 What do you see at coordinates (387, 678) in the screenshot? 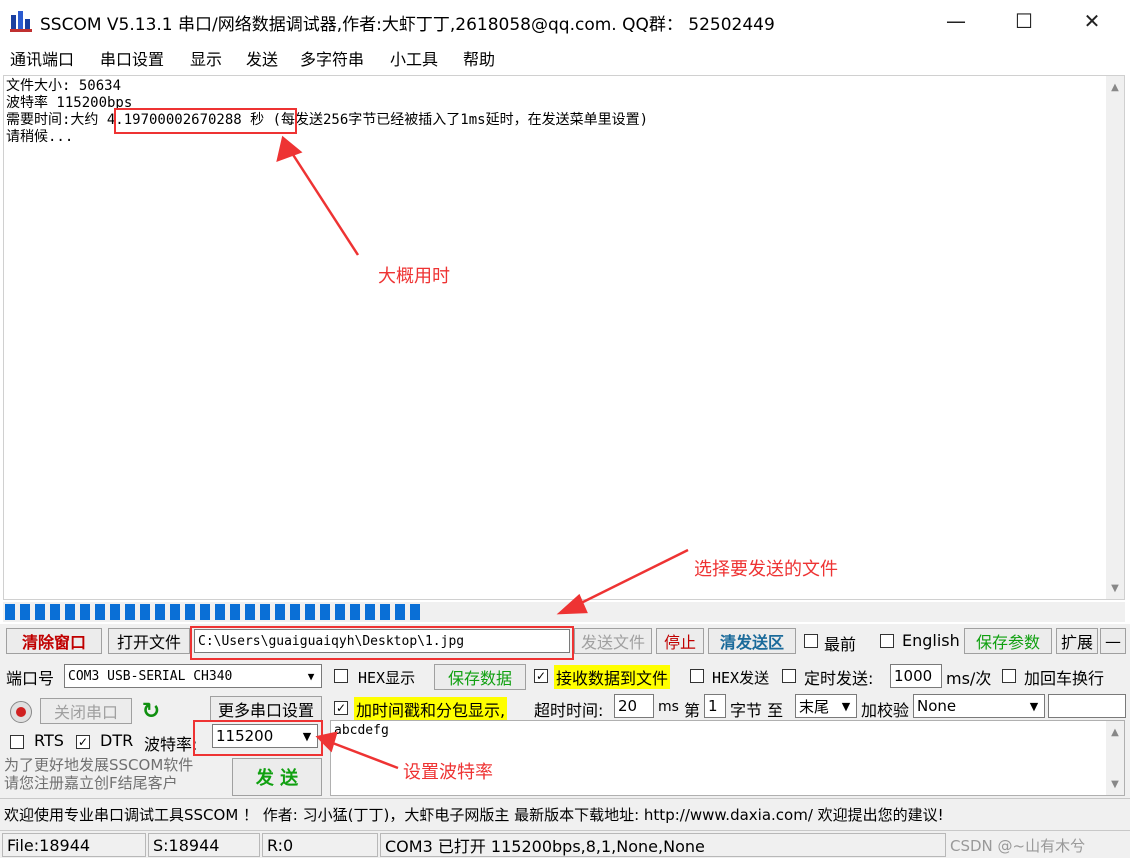
I see `hex-display-label: HEX显示` at bounding box center [387, 678].